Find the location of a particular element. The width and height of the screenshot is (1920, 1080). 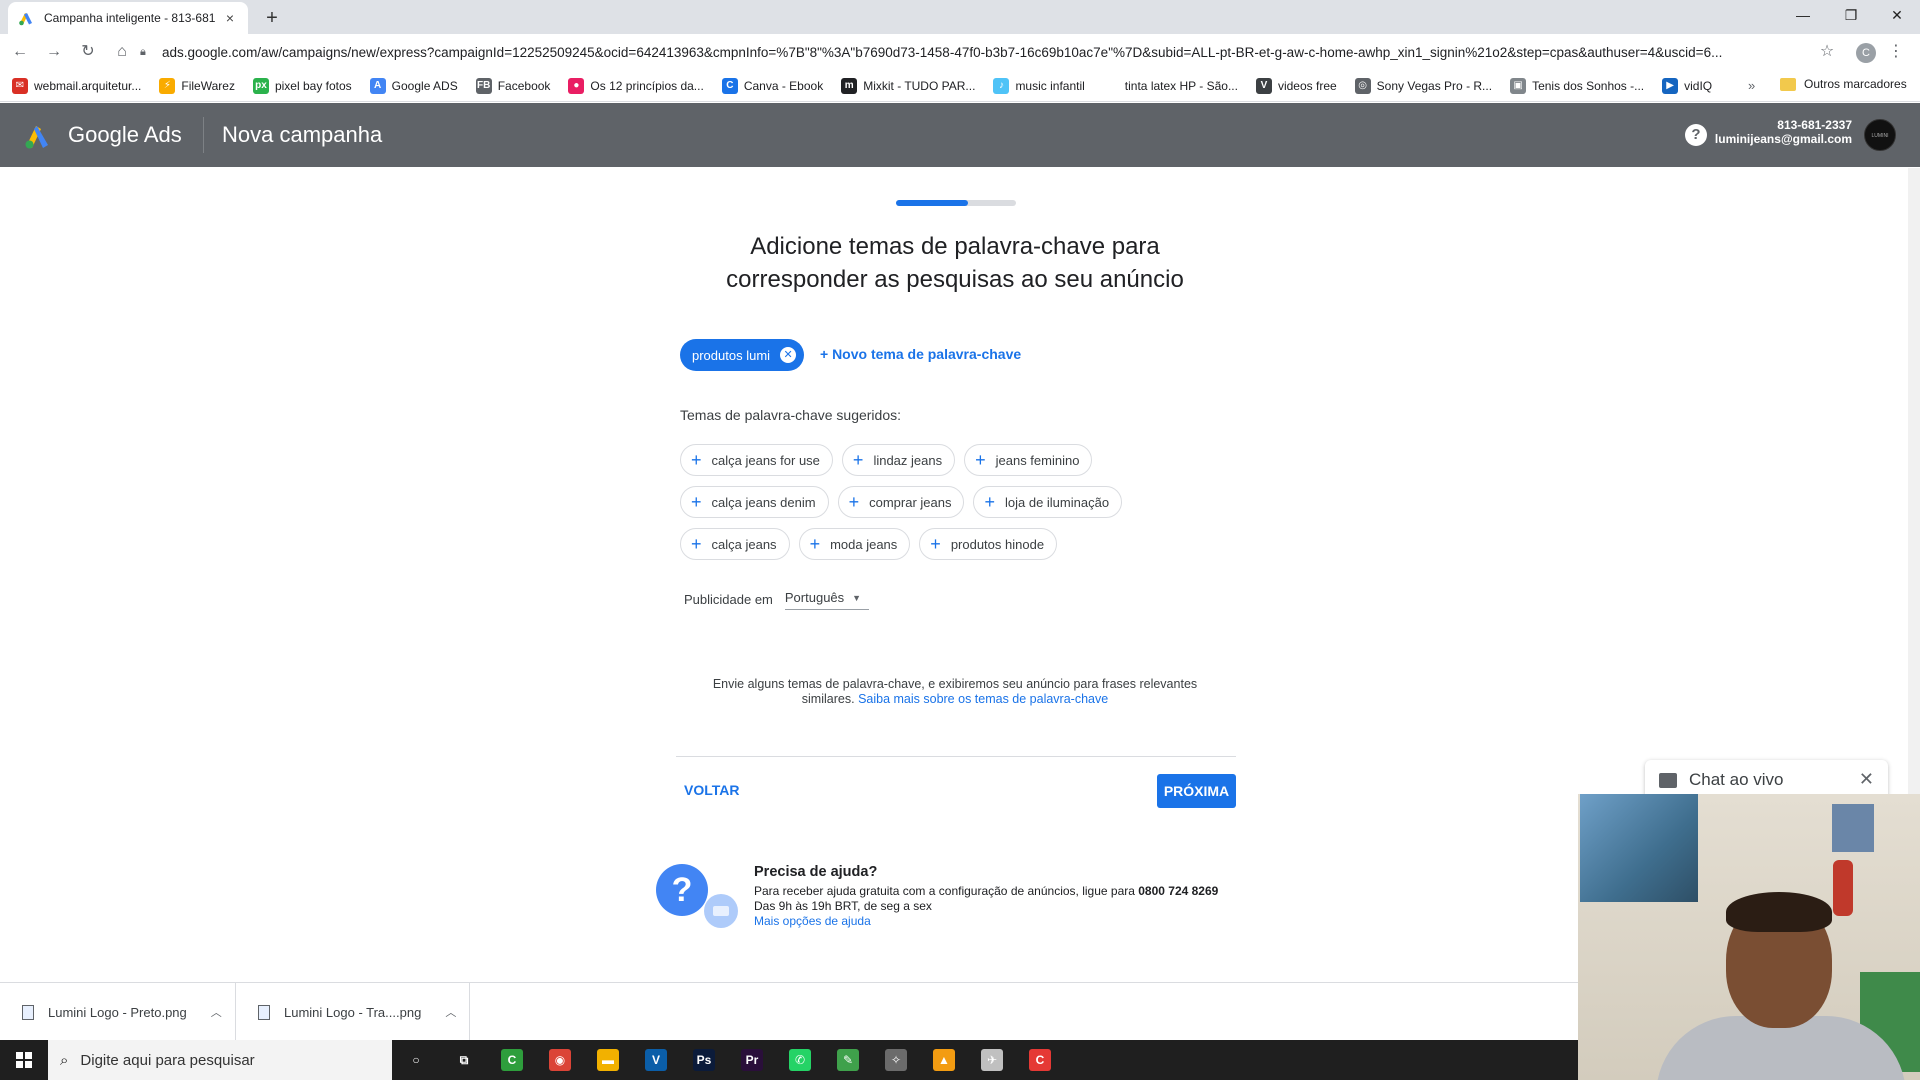

taskbar-green-app-icon: ✎ is located at coordinates (848, 1060).